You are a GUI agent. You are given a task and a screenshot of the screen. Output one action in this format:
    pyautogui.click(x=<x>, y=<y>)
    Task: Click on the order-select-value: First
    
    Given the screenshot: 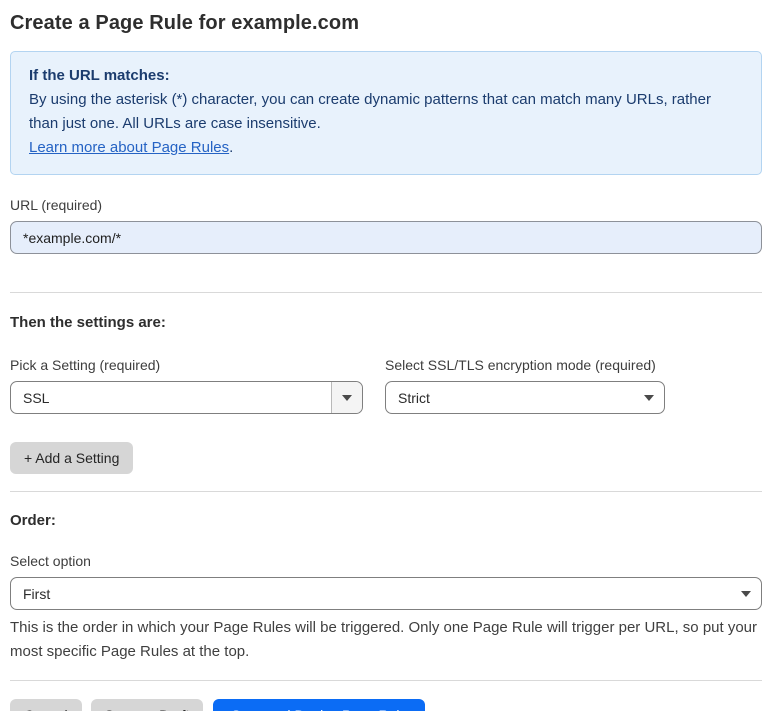 What is the action you would take?
    pyautogui.click(x=37, y=593)
    